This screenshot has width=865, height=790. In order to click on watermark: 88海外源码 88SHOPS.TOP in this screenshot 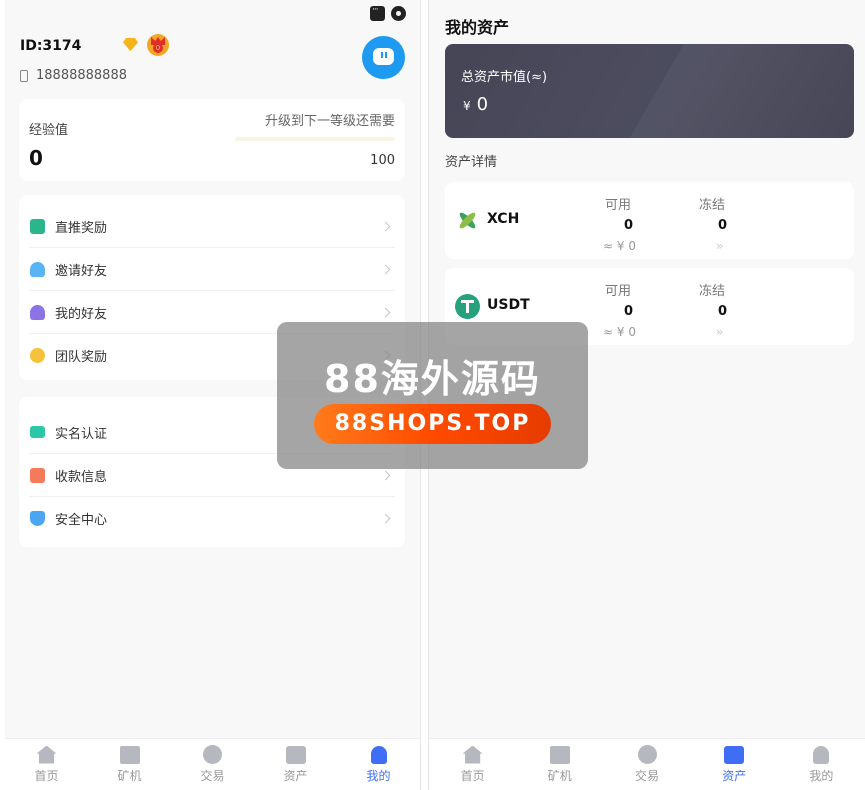, I will do `click(432, 395)`.